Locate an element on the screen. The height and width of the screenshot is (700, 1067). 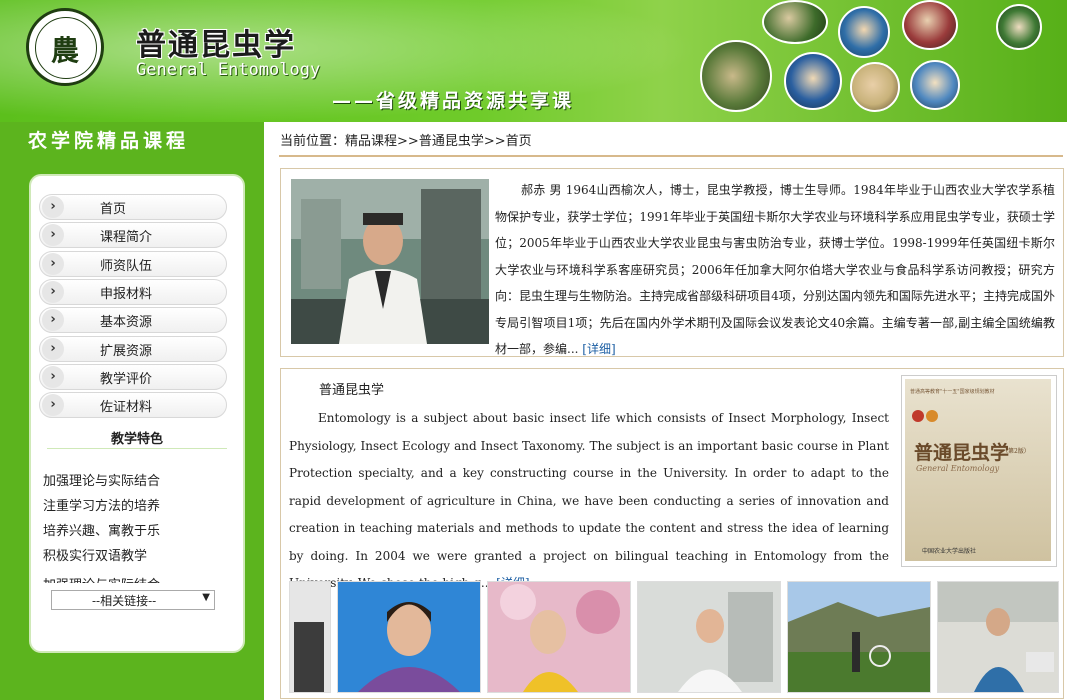
nav-item-extended-resources: › 扩展资源 is located at coordinates (133, 349).